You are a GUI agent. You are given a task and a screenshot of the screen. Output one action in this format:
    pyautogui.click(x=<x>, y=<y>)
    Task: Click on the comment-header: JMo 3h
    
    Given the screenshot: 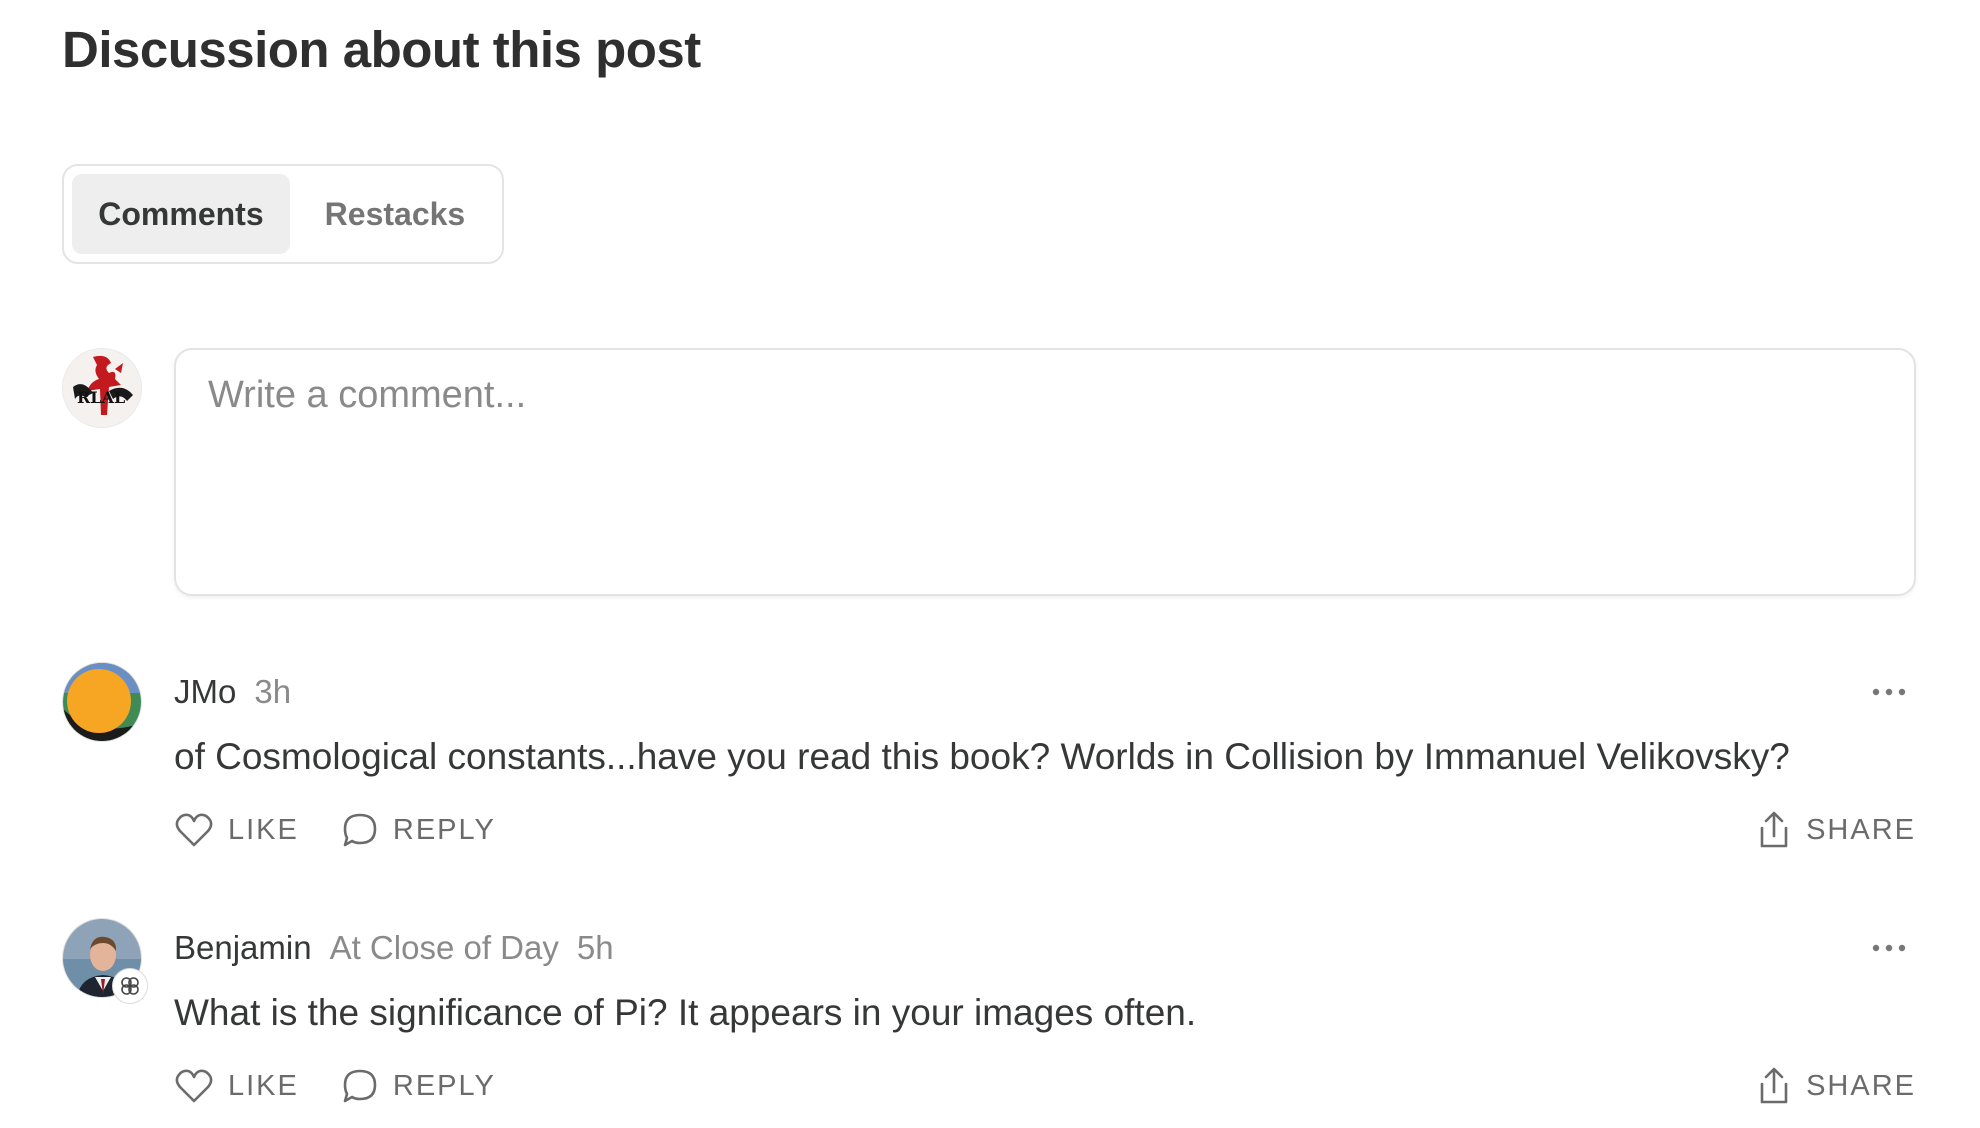 What is the action you would take?
    pyautogui.click(x=232, y=692)
    